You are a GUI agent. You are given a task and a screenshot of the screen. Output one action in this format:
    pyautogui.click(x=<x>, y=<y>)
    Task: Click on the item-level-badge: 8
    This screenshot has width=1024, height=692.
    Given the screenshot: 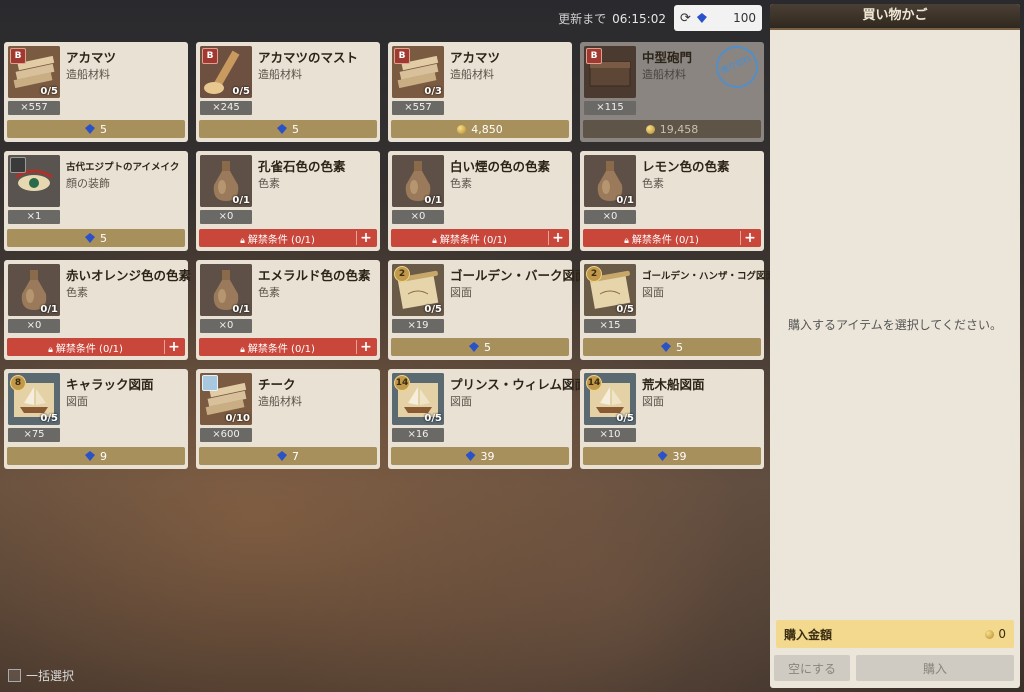 What is the action you would take?
    pyautogui.click(x=18, y=383)
    